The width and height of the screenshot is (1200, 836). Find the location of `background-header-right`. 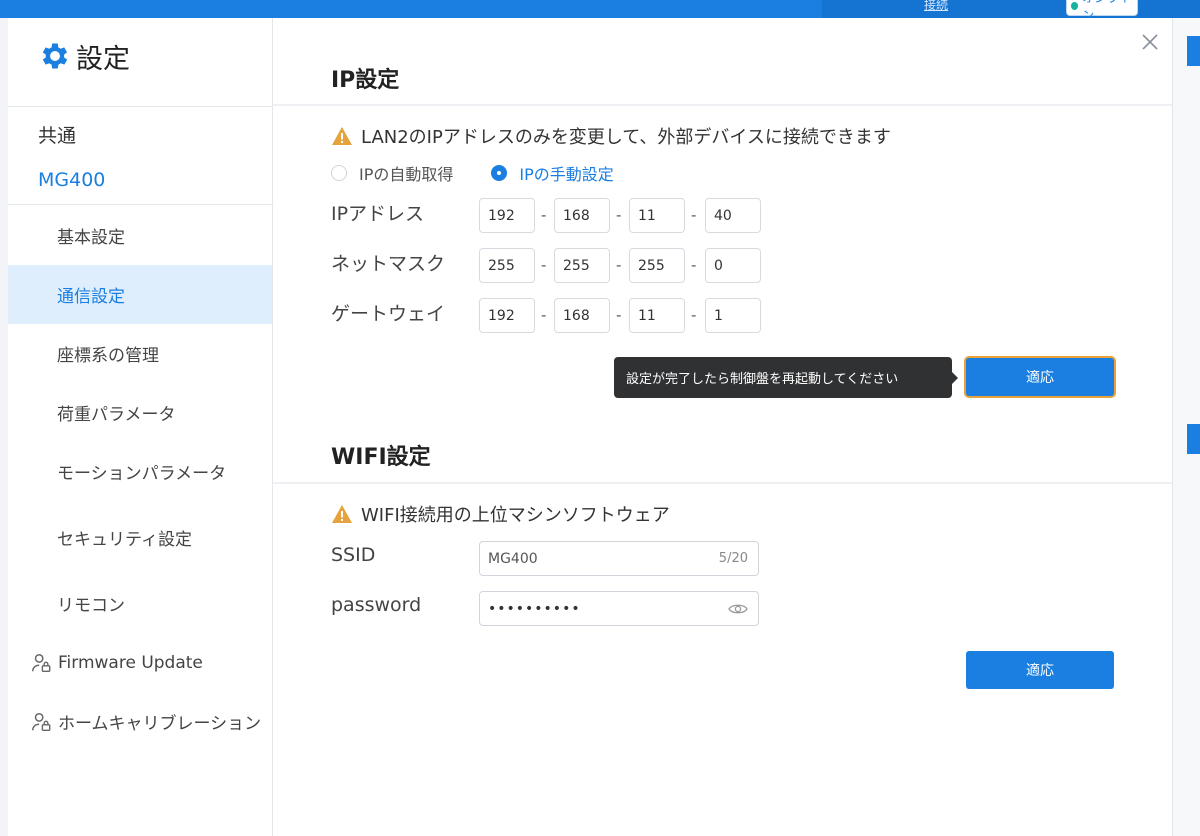

background-header-right is located at coordinates (1011, 9).